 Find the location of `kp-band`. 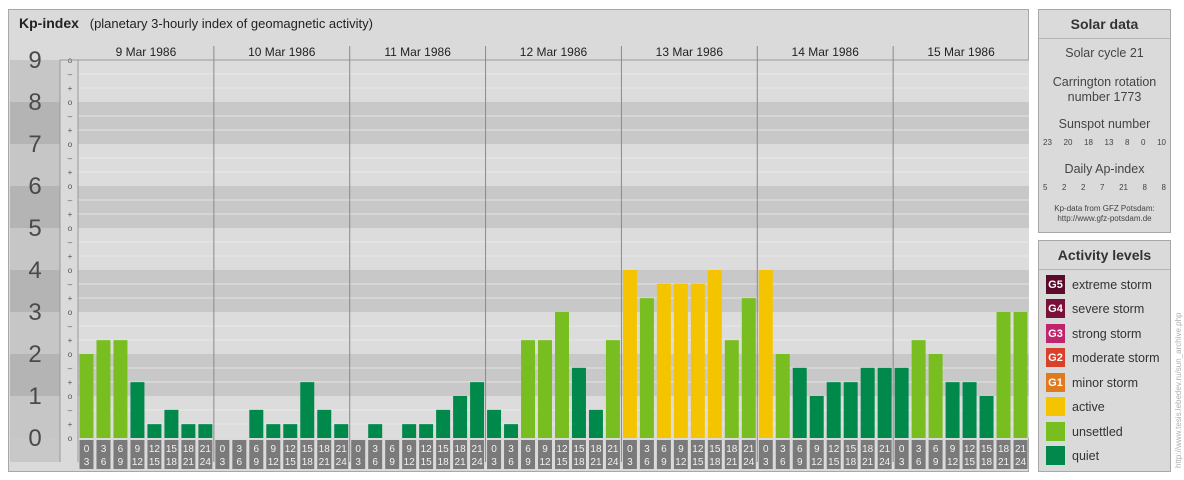

kp-band is located at coordinates (553, 207).